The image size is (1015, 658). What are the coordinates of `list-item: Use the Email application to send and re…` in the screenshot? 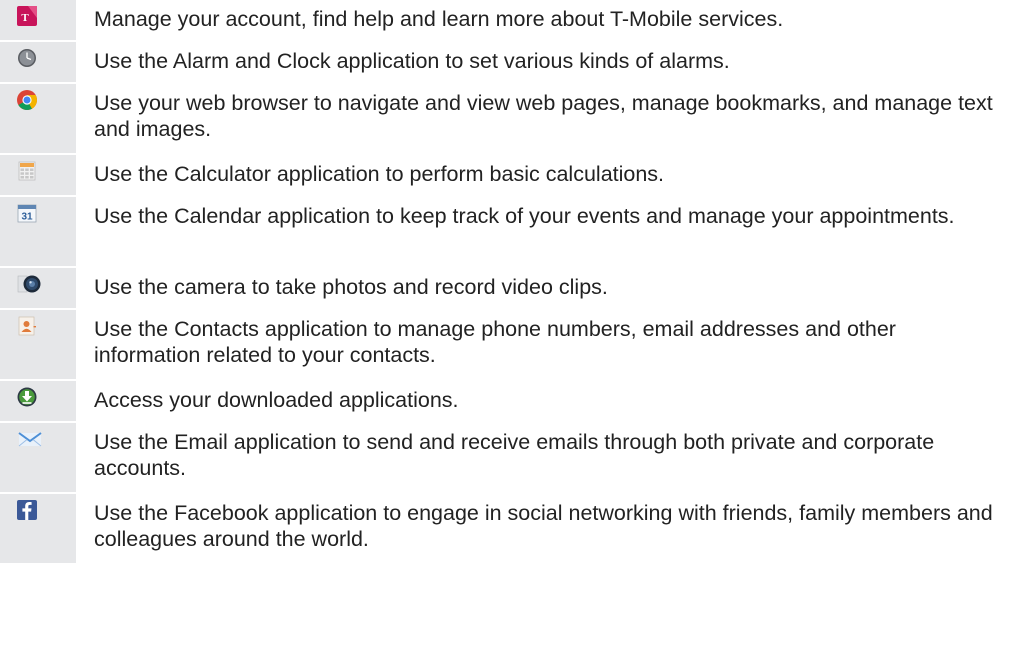 It's located at (507, 458).